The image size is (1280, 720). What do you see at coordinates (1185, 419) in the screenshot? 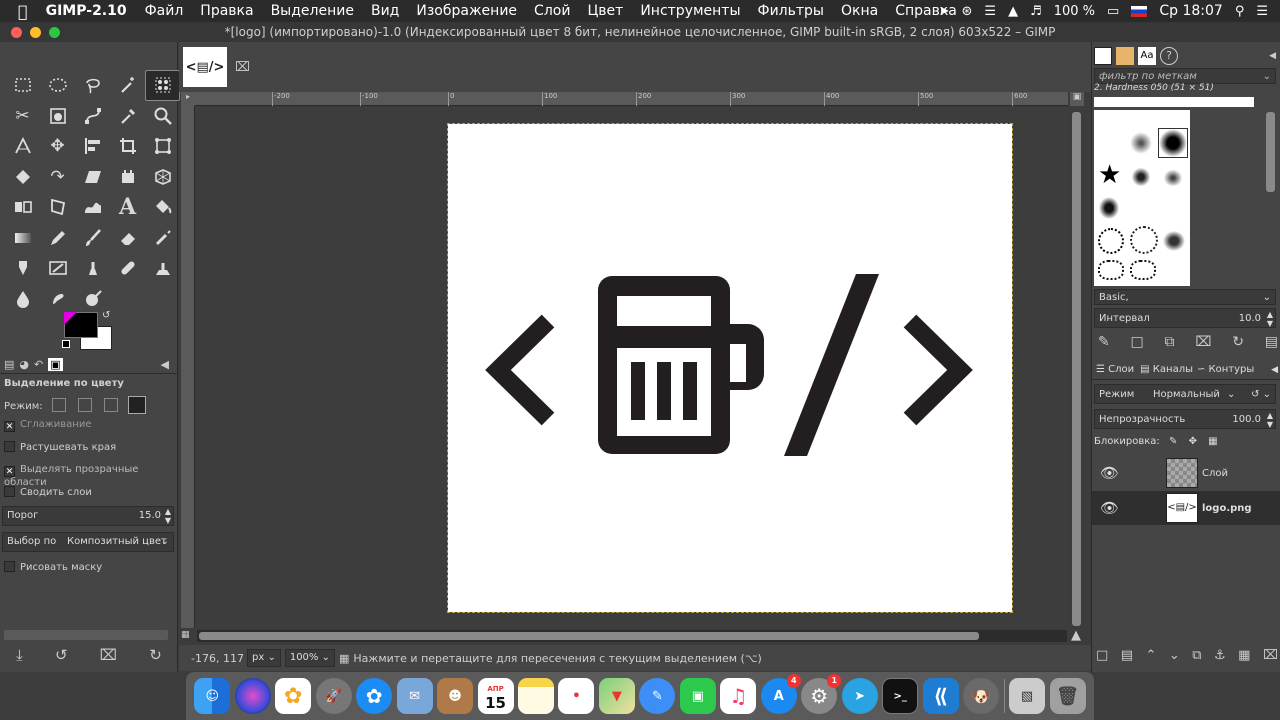
I see `opacity-spinner: Непрозрачность 100.0 ▲ ▼` at bounding box center [1185, 419].